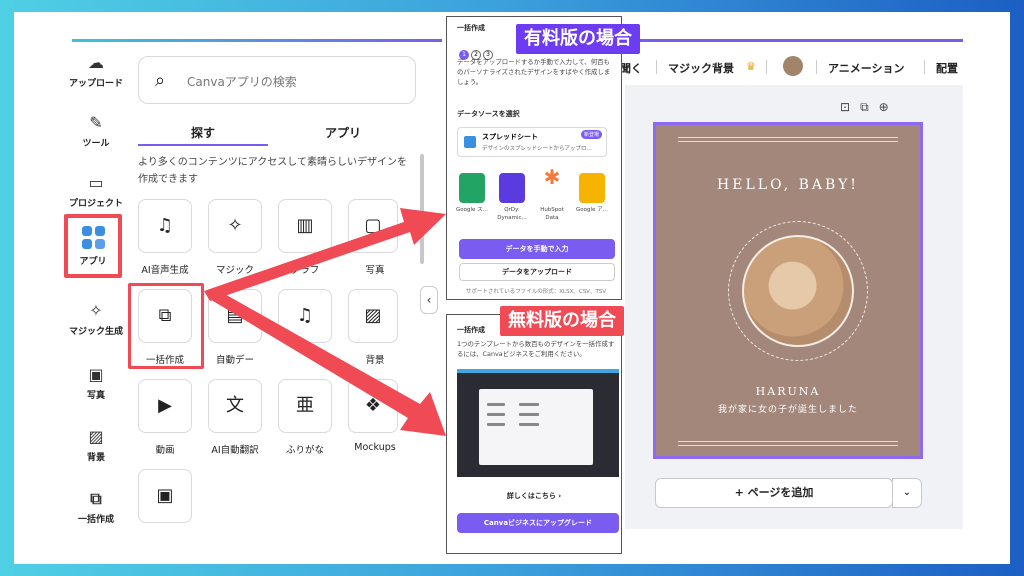 The height and width of the screenshot is (576, 1024). What do you see at coordinates (471, 28) in the screenshot?
I see `paid-title: 一括作成` at bounding box center [471, 28].